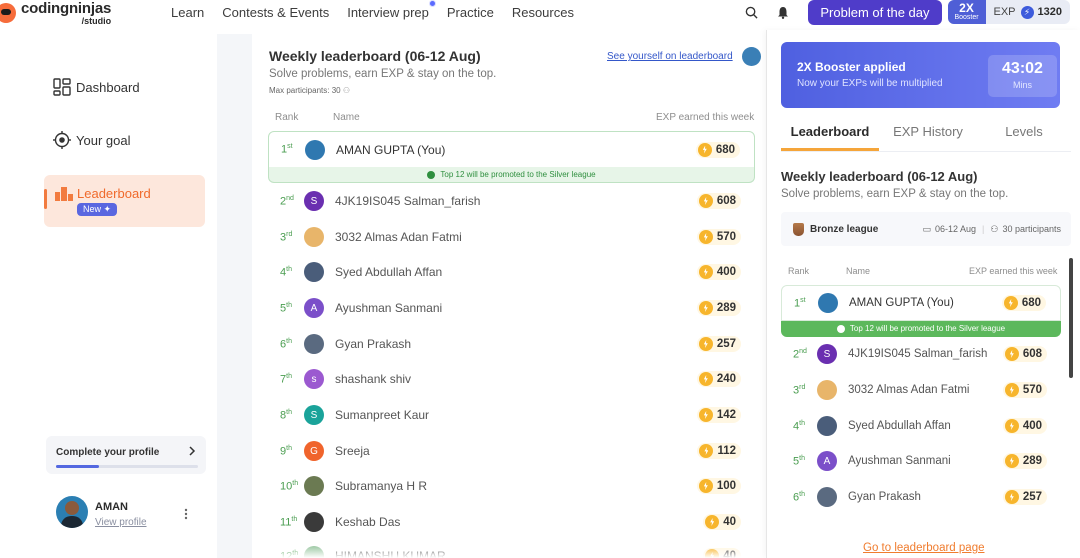  I want to click on rank-cell: 11th, so click(286, 522).